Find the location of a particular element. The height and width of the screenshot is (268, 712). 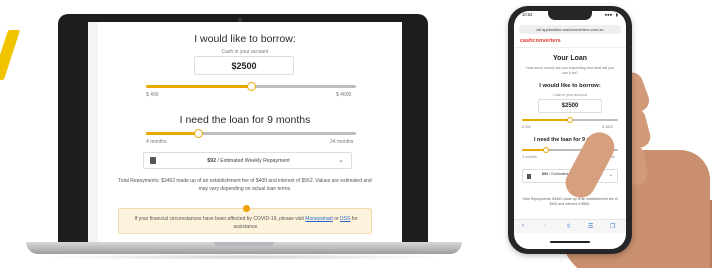

phone-term-slider-handle is located at coordinates (546, 150).